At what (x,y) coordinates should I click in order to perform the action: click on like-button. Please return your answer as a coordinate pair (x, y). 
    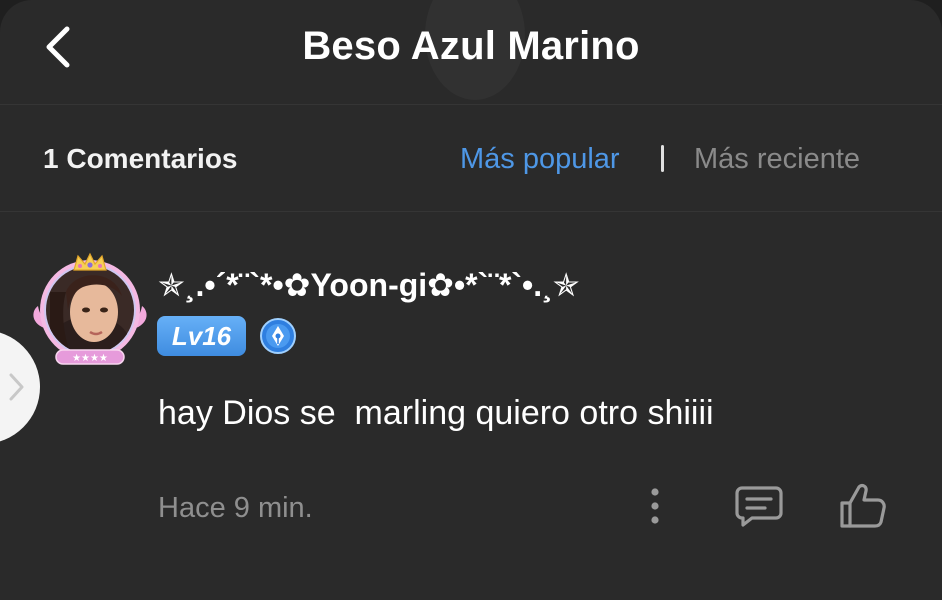
    Looking at the image, I should click on (863, 506).